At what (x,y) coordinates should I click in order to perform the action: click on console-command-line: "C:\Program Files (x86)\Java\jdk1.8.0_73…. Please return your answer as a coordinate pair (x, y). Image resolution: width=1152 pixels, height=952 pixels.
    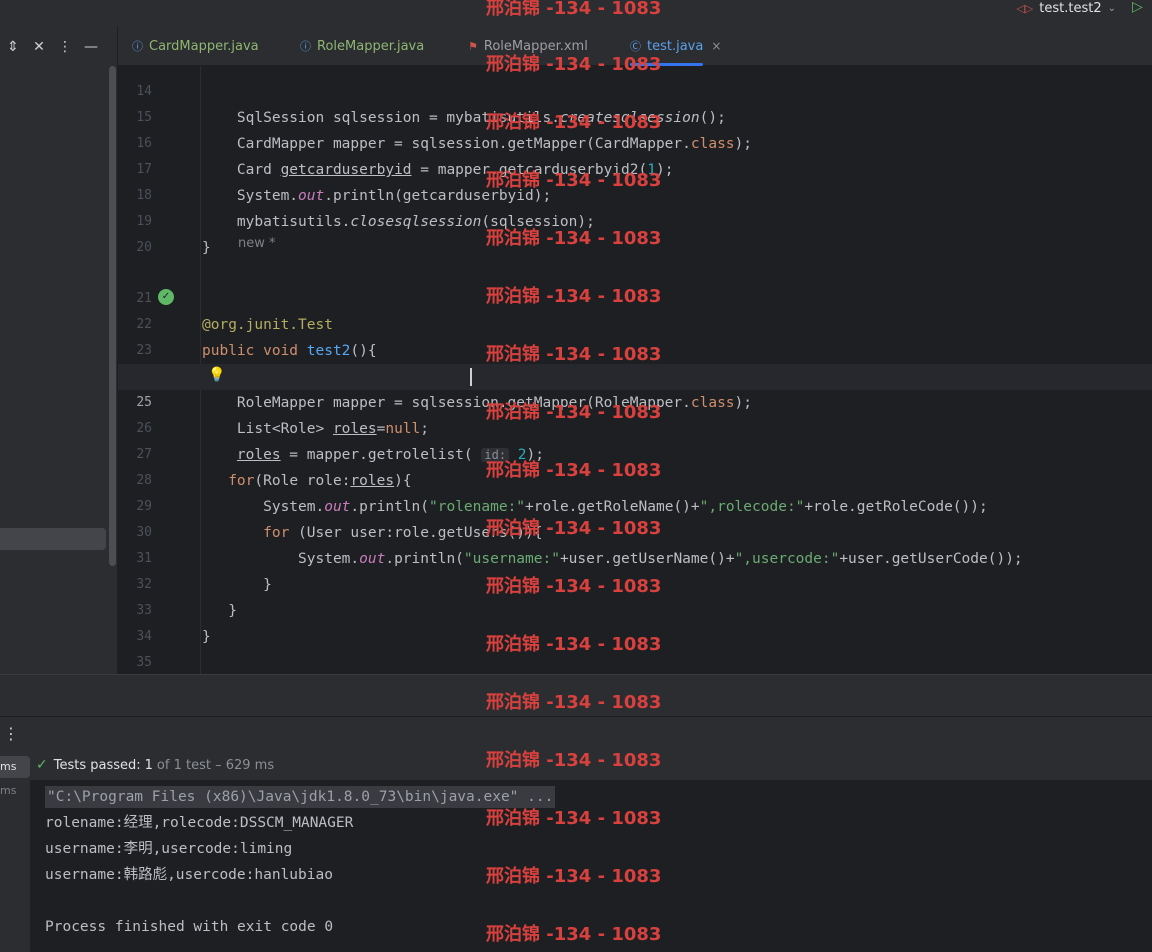
    Looking at the image, I should click on (300, 797).